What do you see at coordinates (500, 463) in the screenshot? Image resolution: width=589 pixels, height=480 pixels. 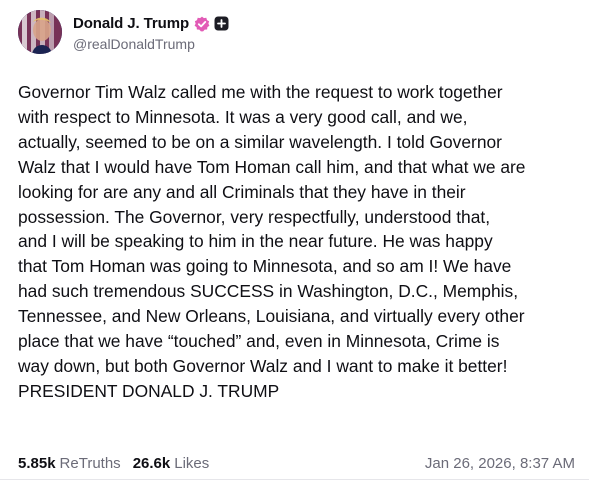 I see `post-timestamp: Jan 26, 2026, 8:37 AM` at bounding box center [500, 463].